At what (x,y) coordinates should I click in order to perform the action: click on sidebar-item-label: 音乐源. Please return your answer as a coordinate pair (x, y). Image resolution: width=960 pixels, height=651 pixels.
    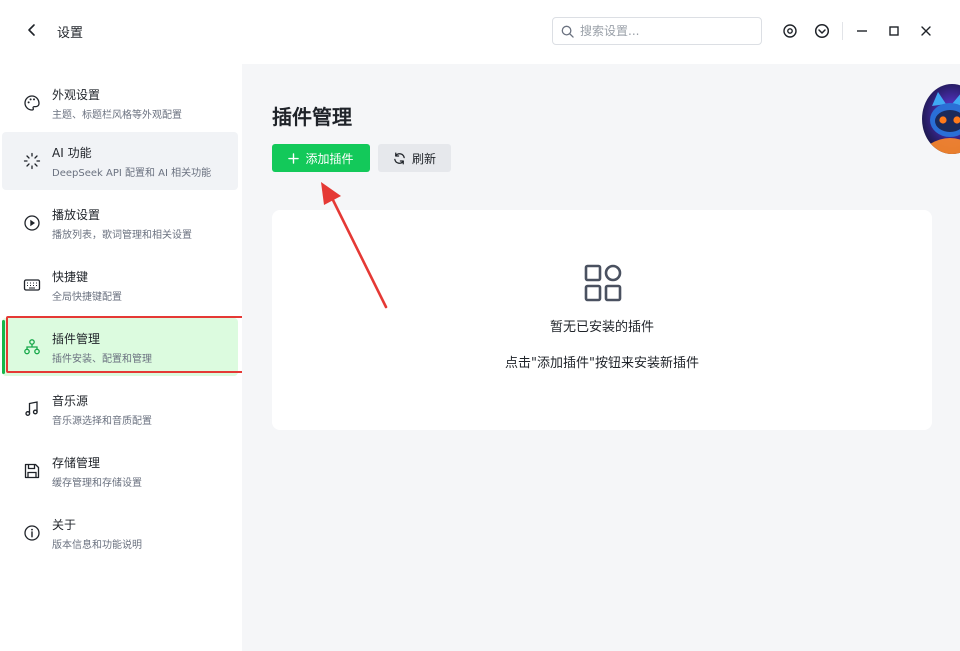
    Looking at the image, I should click on (70, 401).